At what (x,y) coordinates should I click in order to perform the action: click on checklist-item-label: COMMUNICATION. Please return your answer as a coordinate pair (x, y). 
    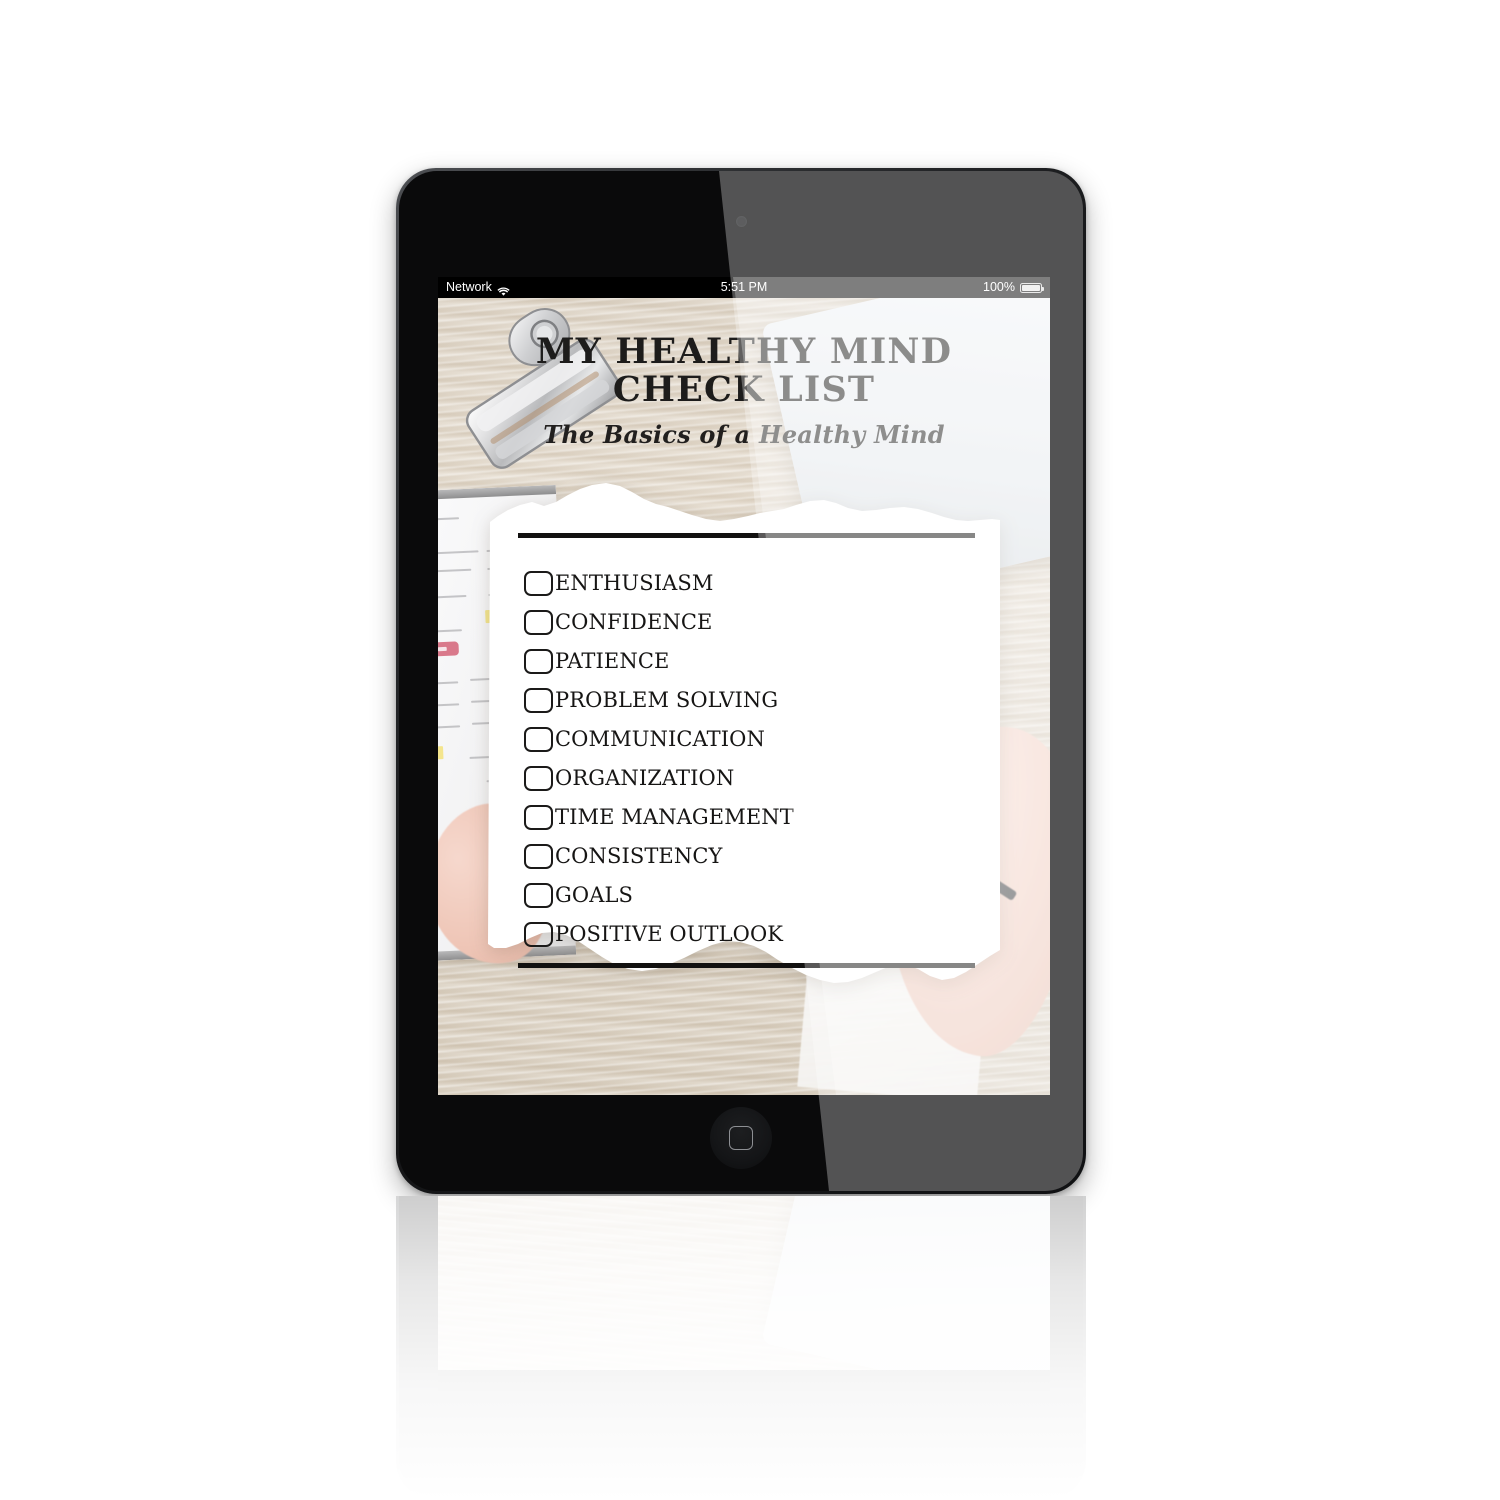
    Looking at the image, I should click on (660, 739).